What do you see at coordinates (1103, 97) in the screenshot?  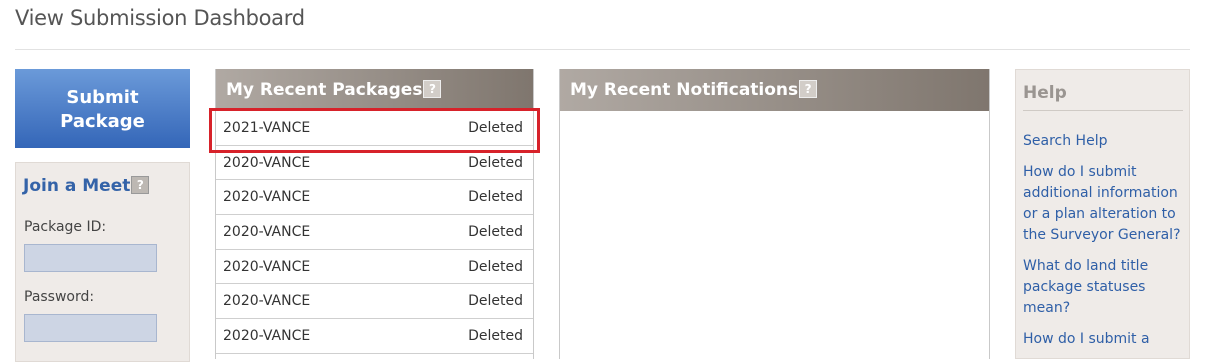 I see `help-title: Help` at bounding box center [1103, 97].